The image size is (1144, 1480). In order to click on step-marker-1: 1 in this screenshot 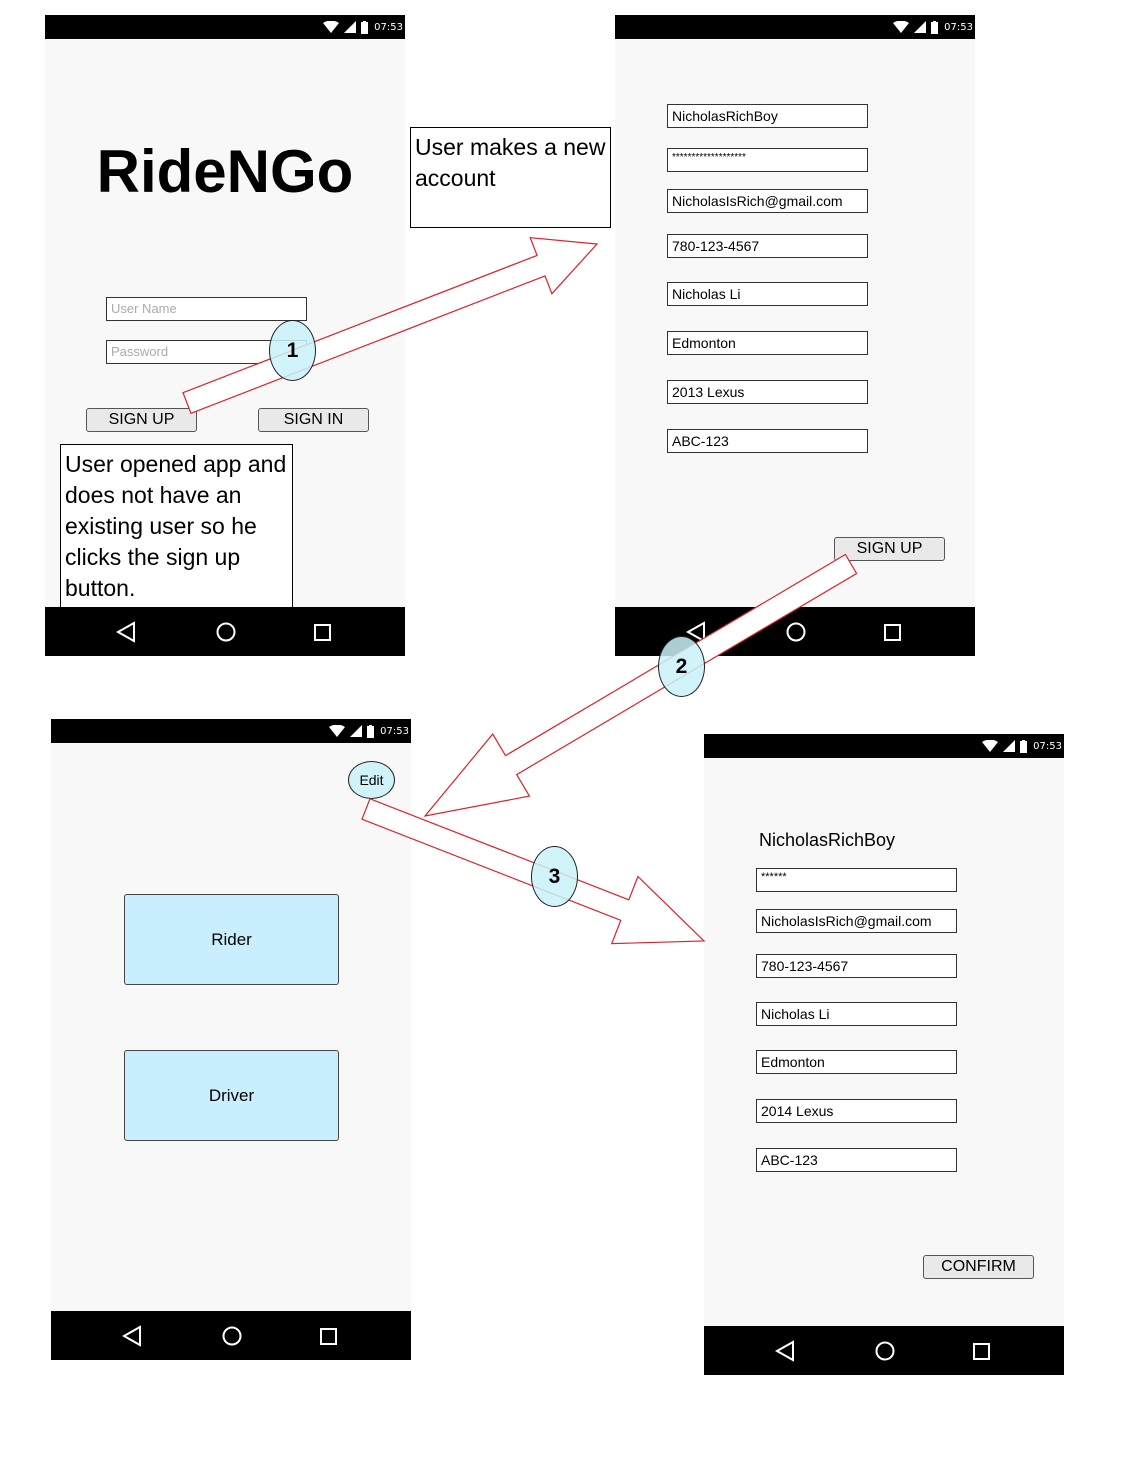, I will do `click(292, 350)`.